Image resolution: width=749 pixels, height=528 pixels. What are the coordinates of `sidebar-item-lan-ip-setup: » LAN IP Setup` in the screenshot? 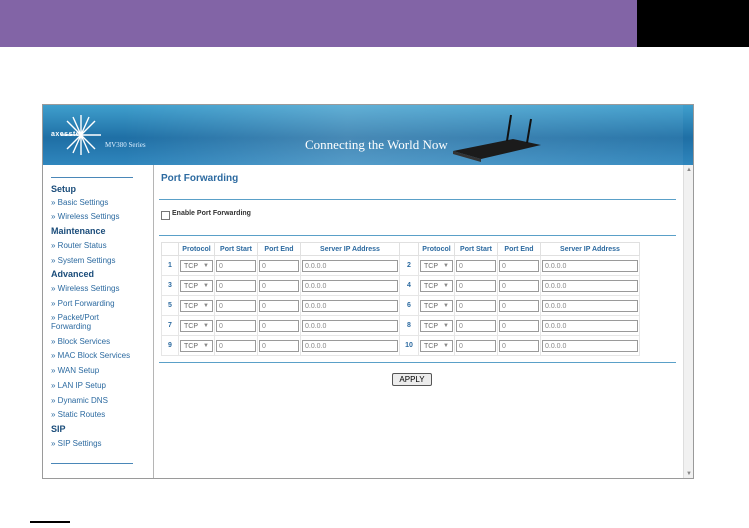 It's located at (78, 385).